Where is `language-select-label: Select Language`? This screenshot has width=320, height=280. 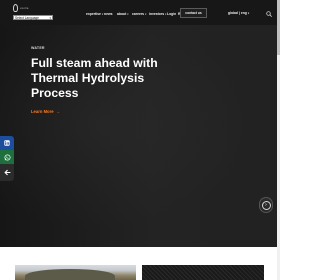 language-select-label: Select Language is located at coordinates (27, 18).